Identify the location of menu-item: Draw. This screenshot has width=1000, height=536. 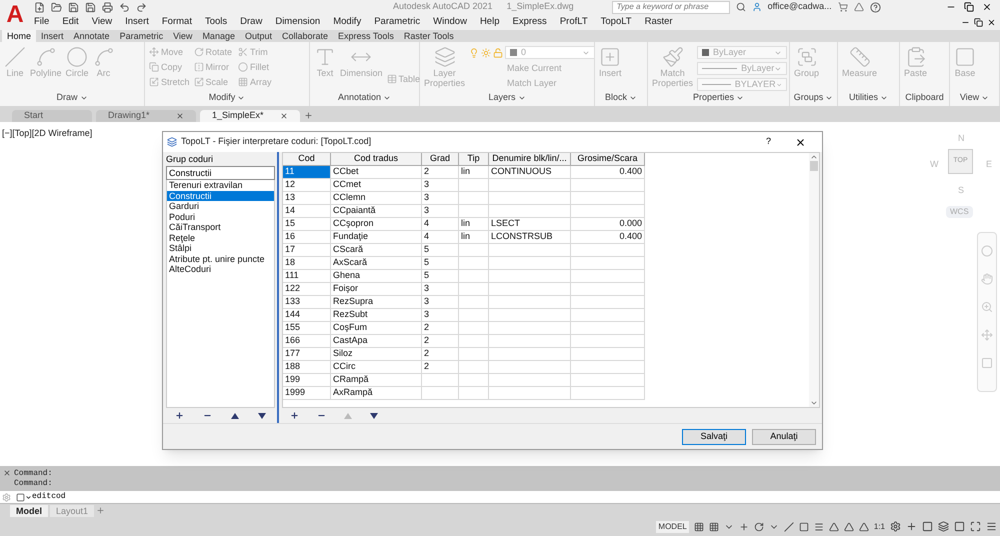
(251, 22).